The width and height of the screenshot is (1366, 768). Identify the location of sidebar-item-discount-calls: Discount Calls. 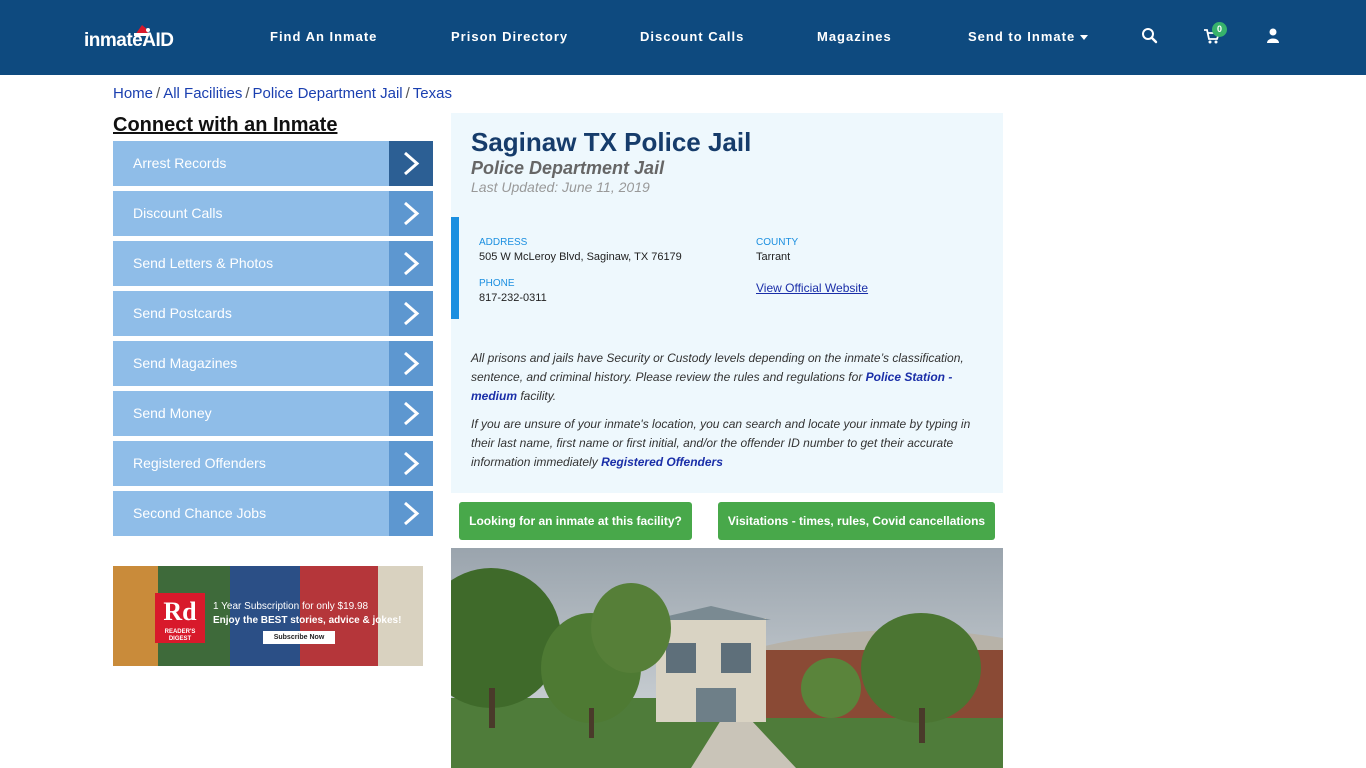
(273, 213).